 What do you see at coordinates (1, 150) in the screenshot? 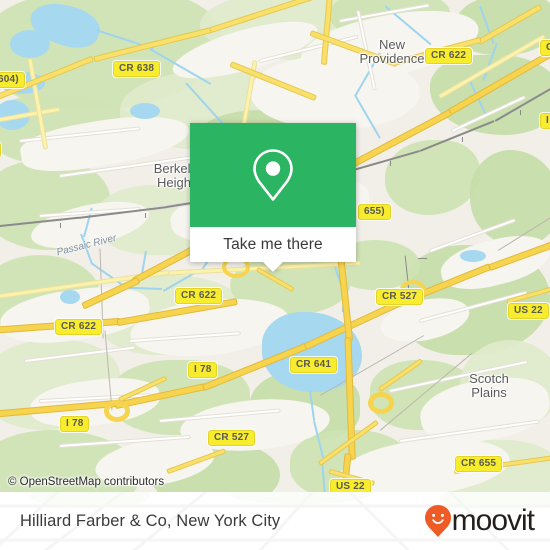
I see `route-shield-partial` at bounding box center [1, 150].